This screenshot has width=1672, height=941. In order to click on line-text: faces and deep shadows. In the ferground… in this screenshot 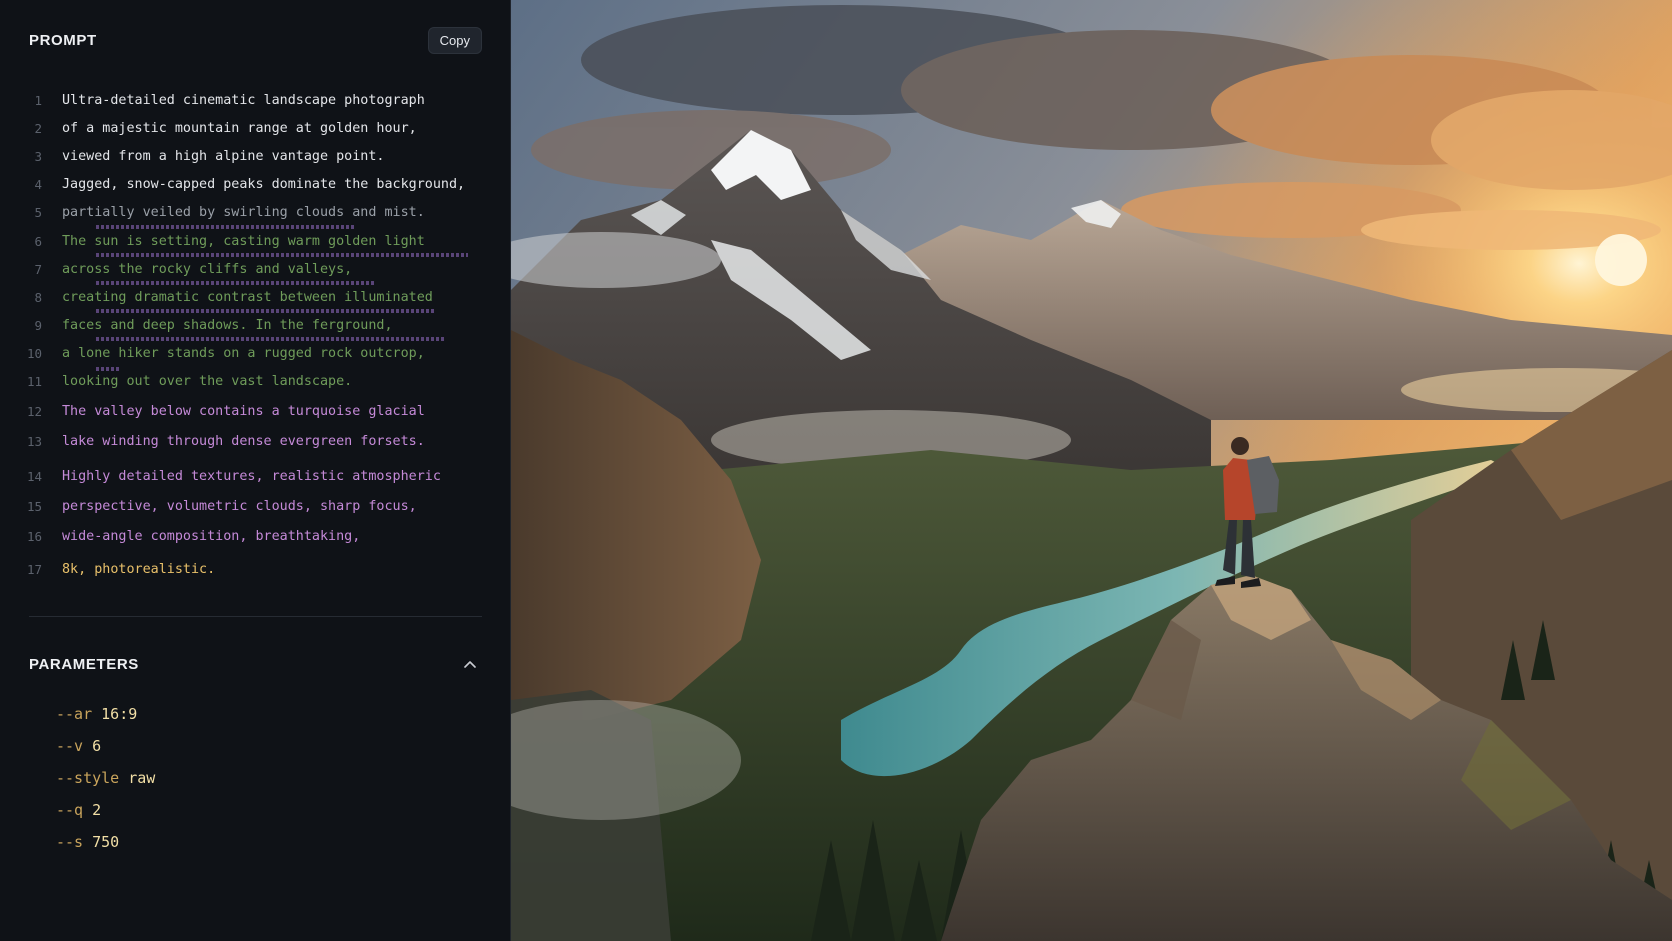, I will do `click(227, 325)`.